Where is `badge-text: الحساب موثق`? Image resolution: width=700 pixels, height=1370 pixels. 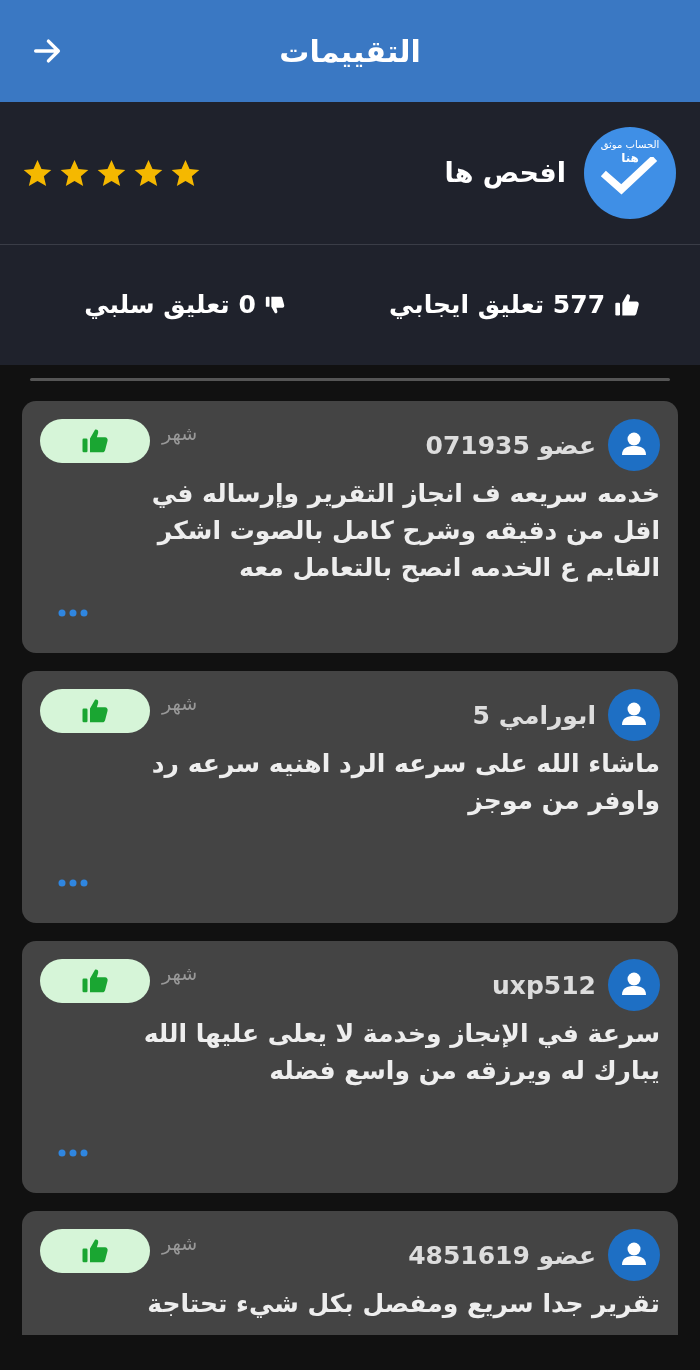
badge-text: الحساب موثق is located at coordinates (630, 145).